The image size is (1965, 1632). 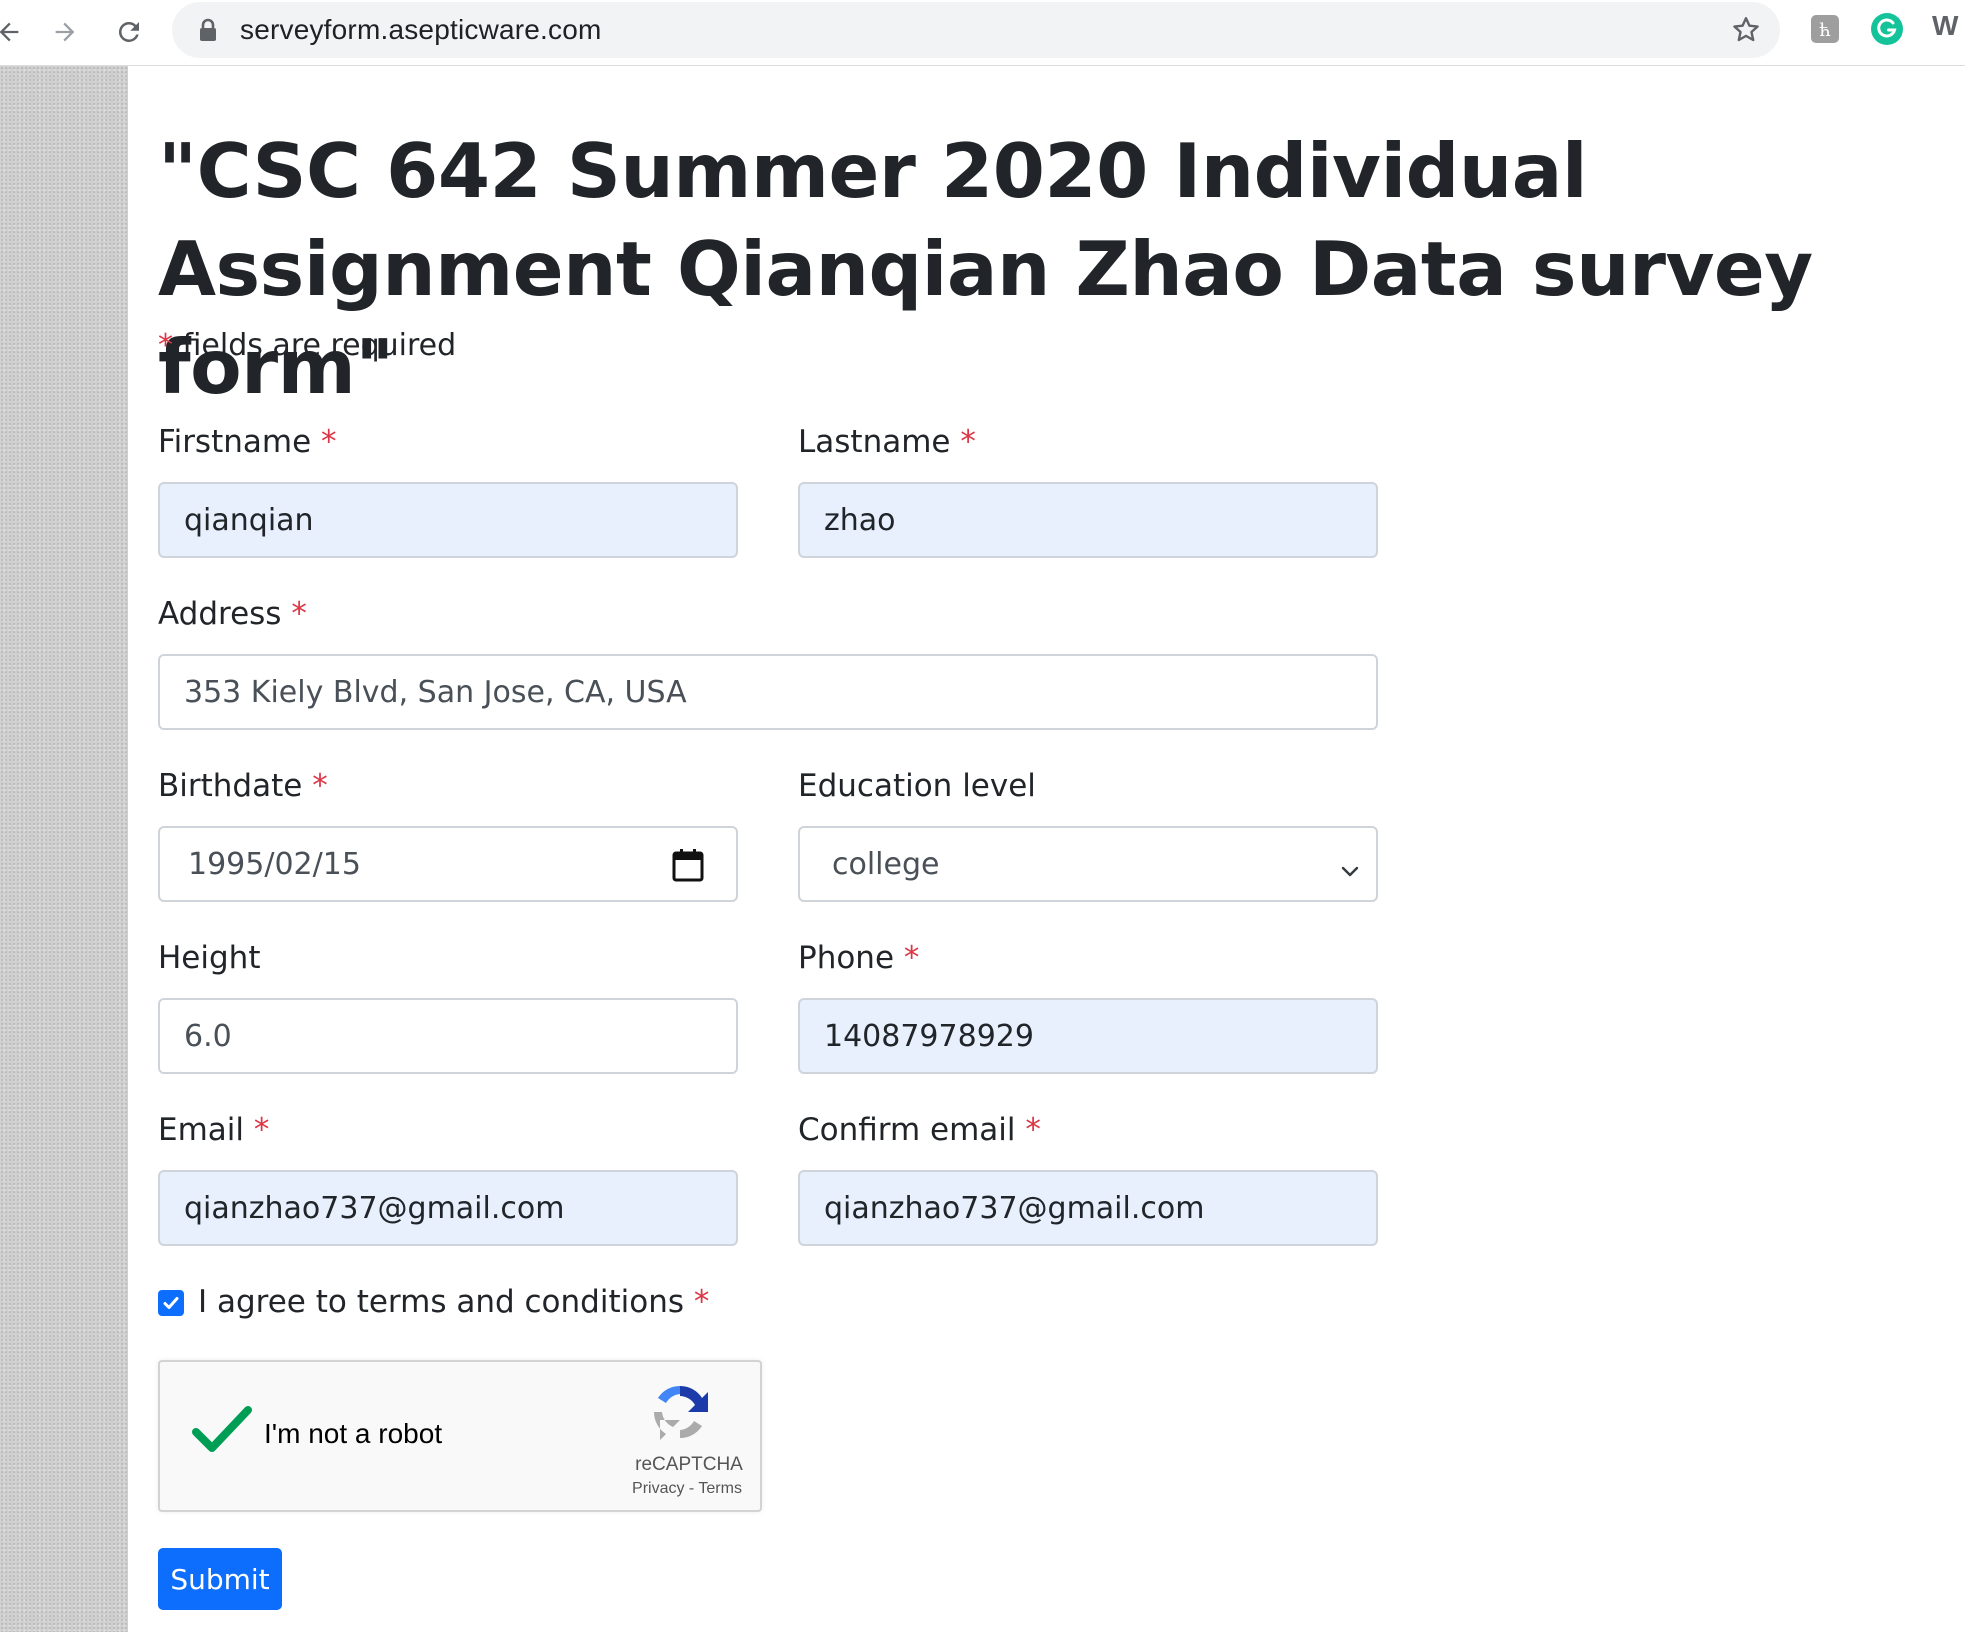 What do you see at coordinates (222, 1431) in the screenshot?
I see `recaptcha-check-icon` at bounding box center [222, 1431].